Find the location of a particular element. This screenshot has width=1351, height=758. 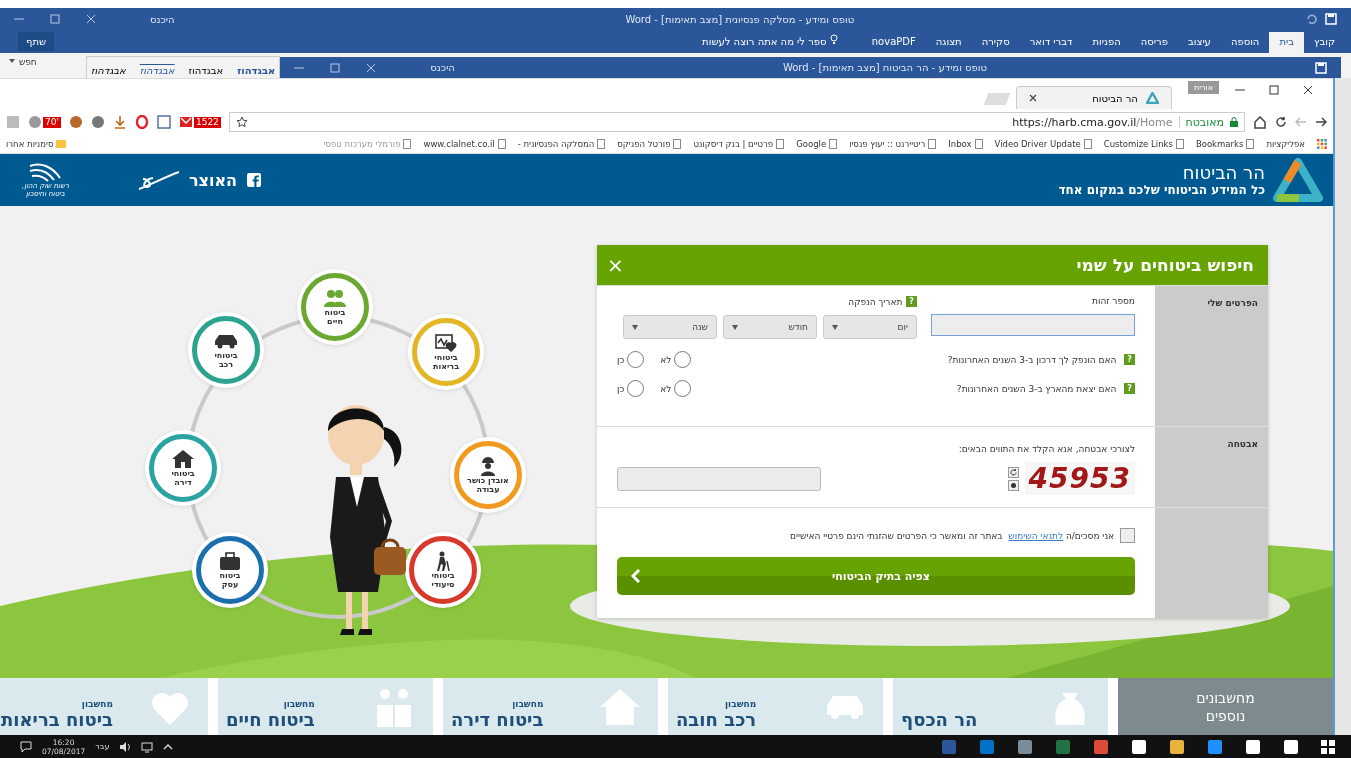

section-label: הפרטים שלי is located at coordinates (1232, 303).